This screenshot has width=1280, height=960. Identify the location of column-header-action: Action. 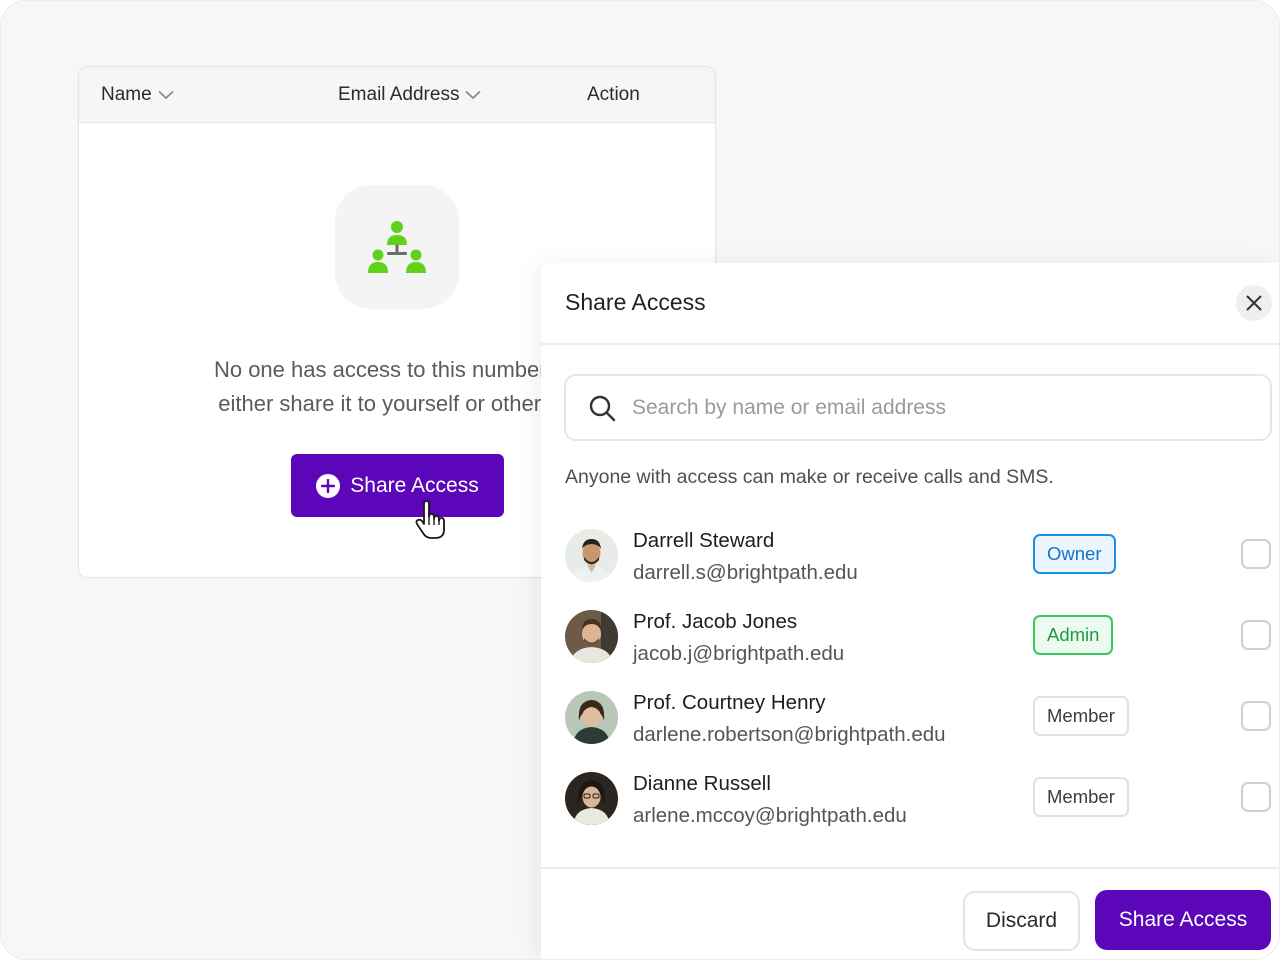
(613, 95).